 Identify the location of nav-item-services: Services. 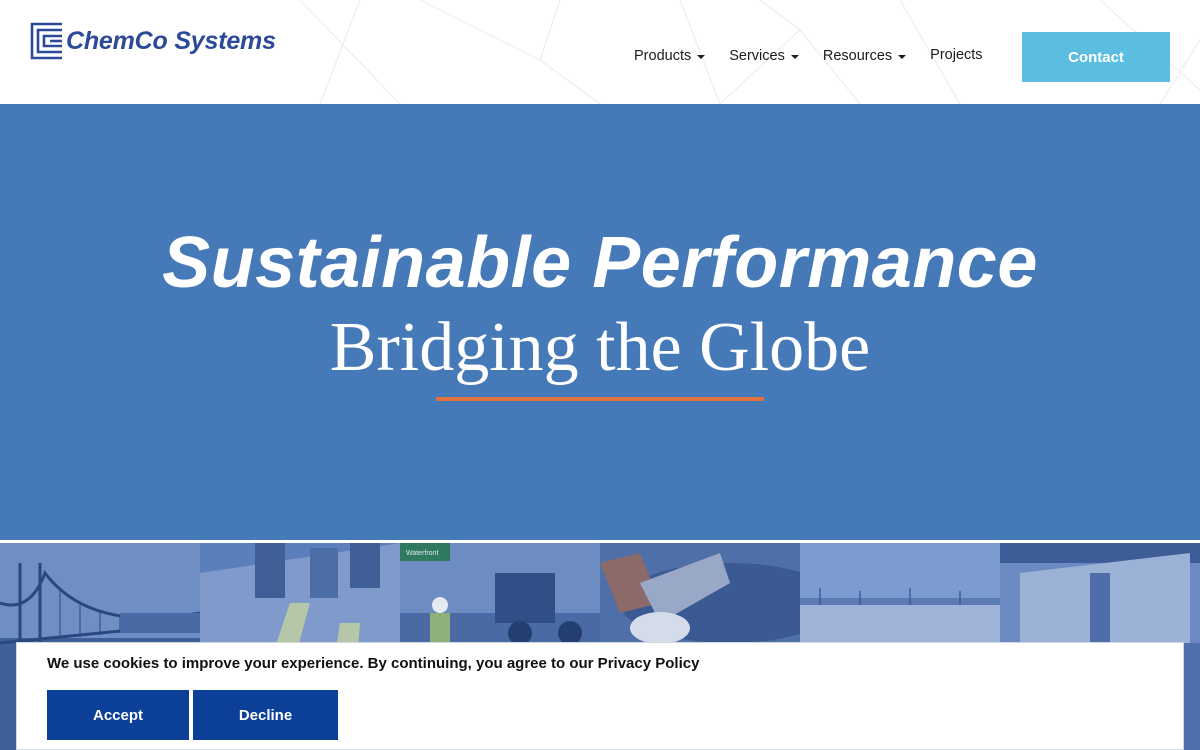
(764, 56).